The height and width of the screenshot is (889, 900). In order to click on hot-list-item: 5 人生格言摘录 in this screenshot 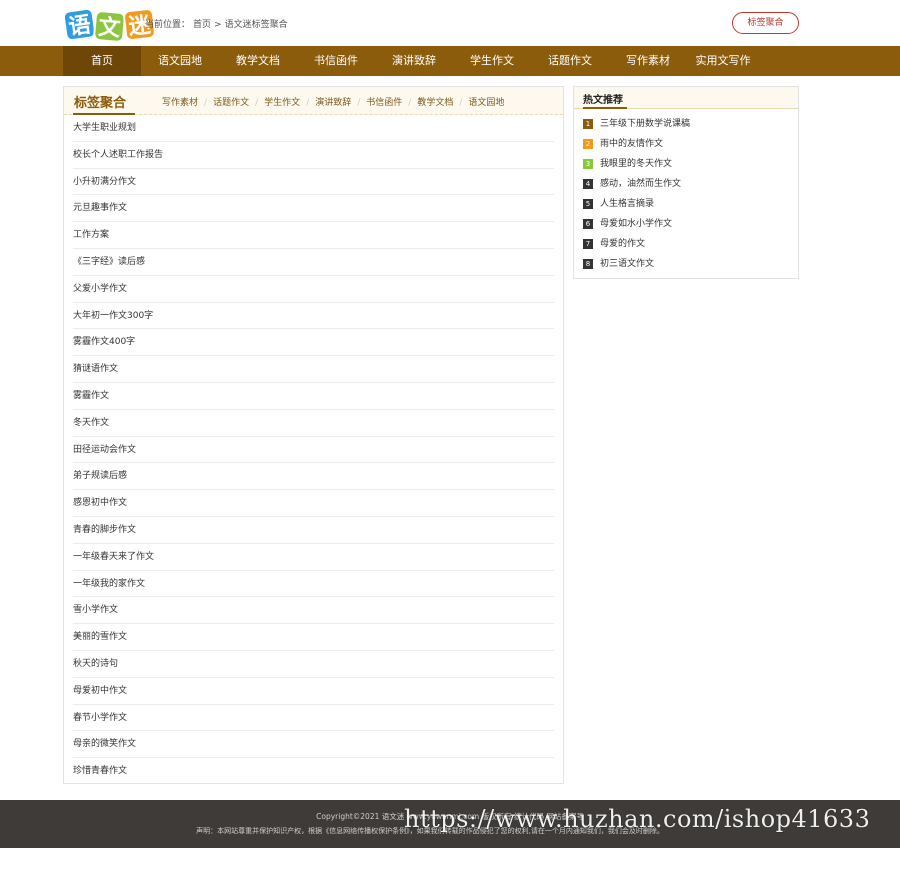, I will do `click(688, 206)`.